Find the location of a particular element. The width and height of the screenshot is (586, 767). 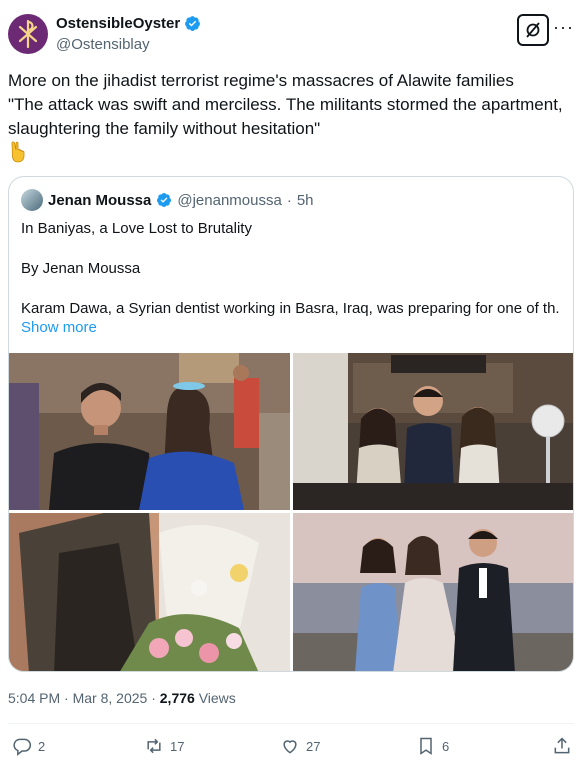

quoted-author-handle: @jenanmoussa is located at coordinates (229, 200).